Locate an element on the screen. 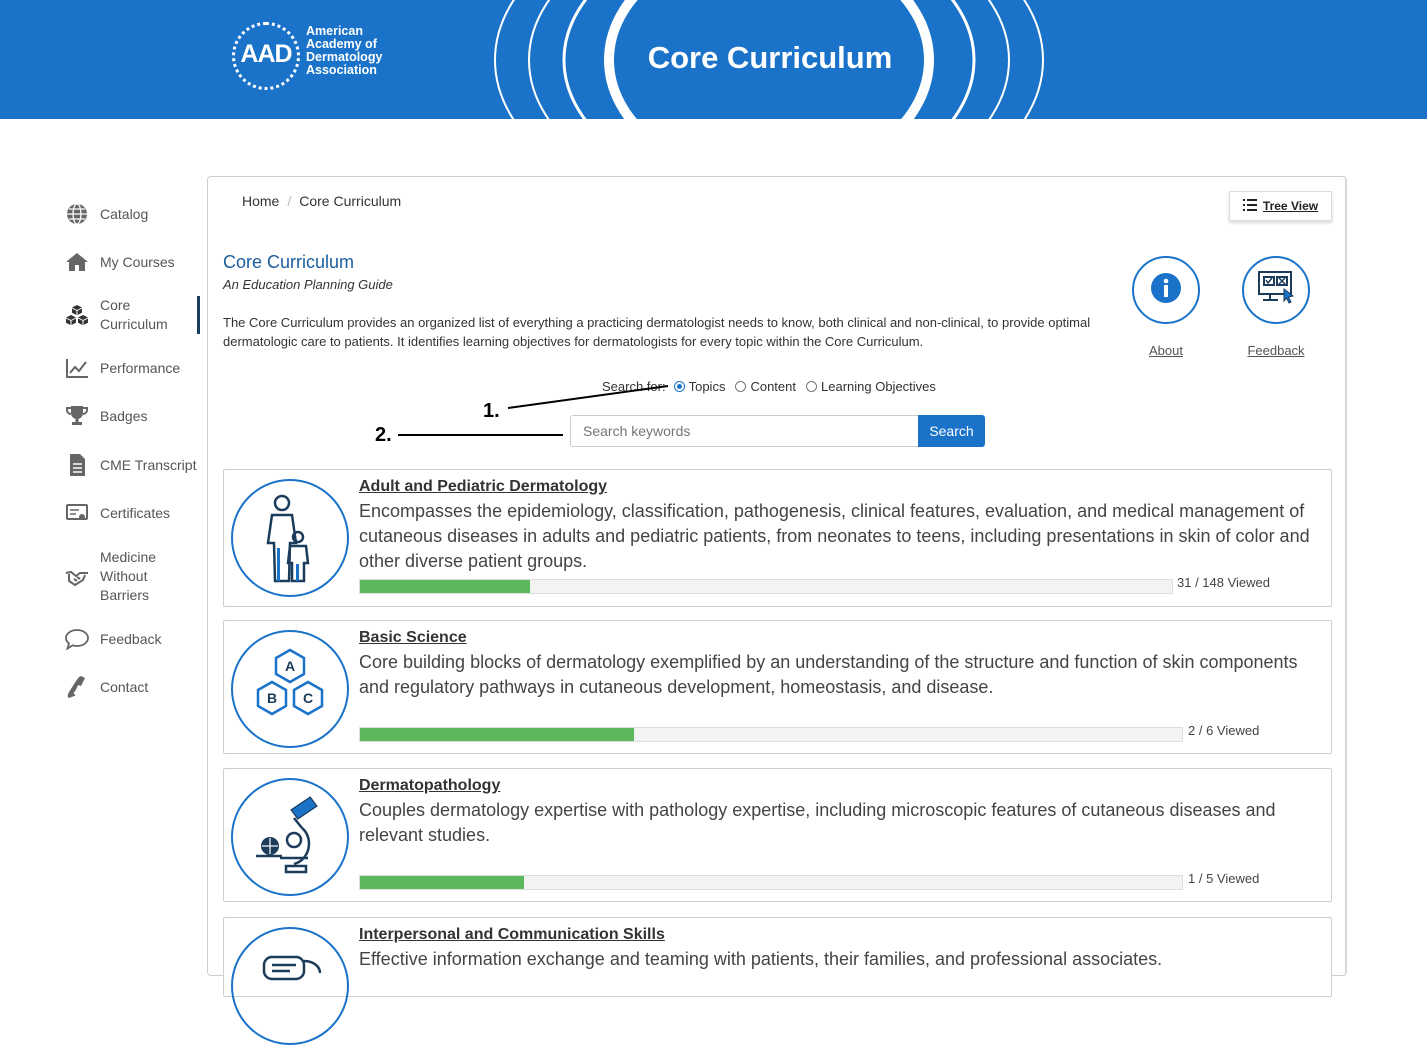  annotation-label-2: 2. is located at coordinates (383, 435).